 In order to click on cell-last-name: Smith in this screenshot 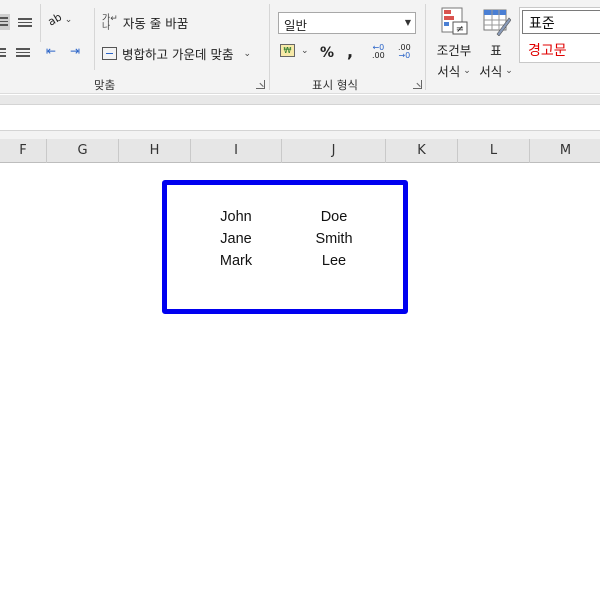, I will do `click(334, 239)`.